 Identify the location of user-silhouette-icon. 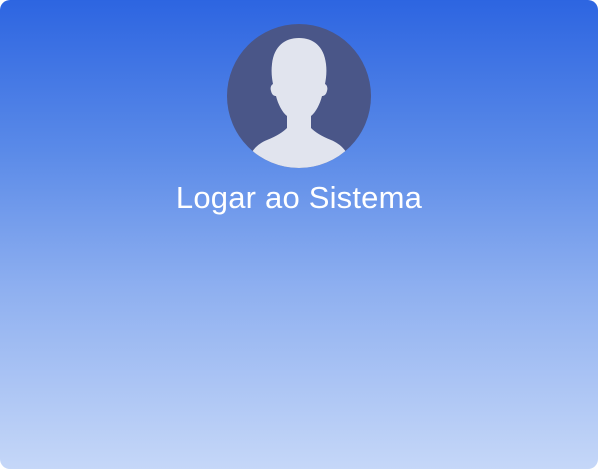
(299, 103).